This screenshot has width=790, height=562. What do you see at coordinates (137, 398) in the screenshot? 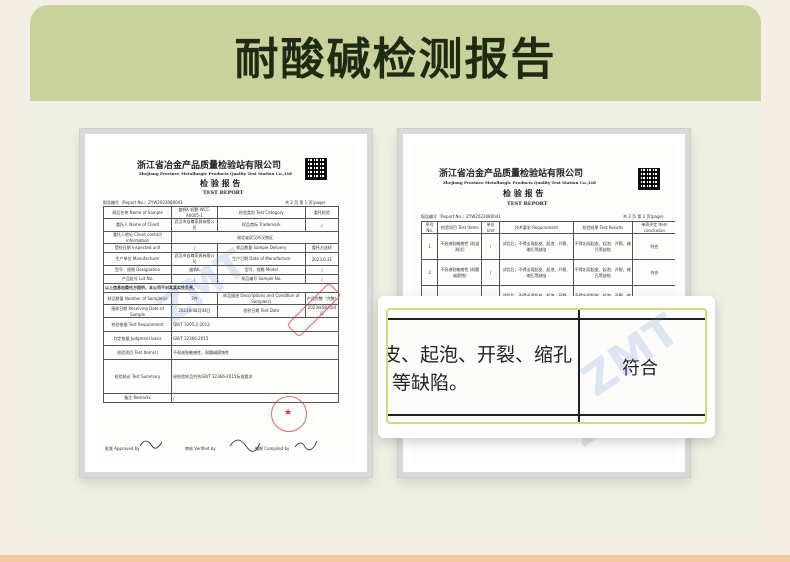
I see `cell: 备注 Remarks` at bounding box center [137, 398].